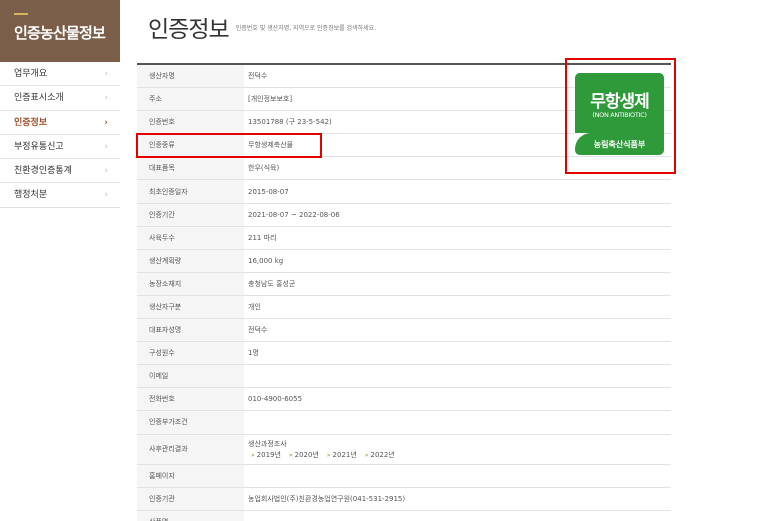 The image size is (773, 521). I want to click on row-label: 대표품목, so click(190, 168).